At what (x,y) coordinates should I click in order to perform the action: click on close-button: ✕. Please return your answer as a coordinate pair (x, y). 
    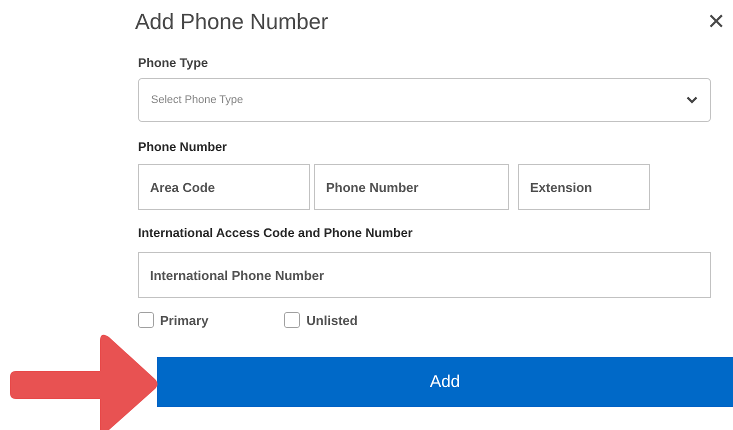
    Looking at the image, I should click on (716, 22).